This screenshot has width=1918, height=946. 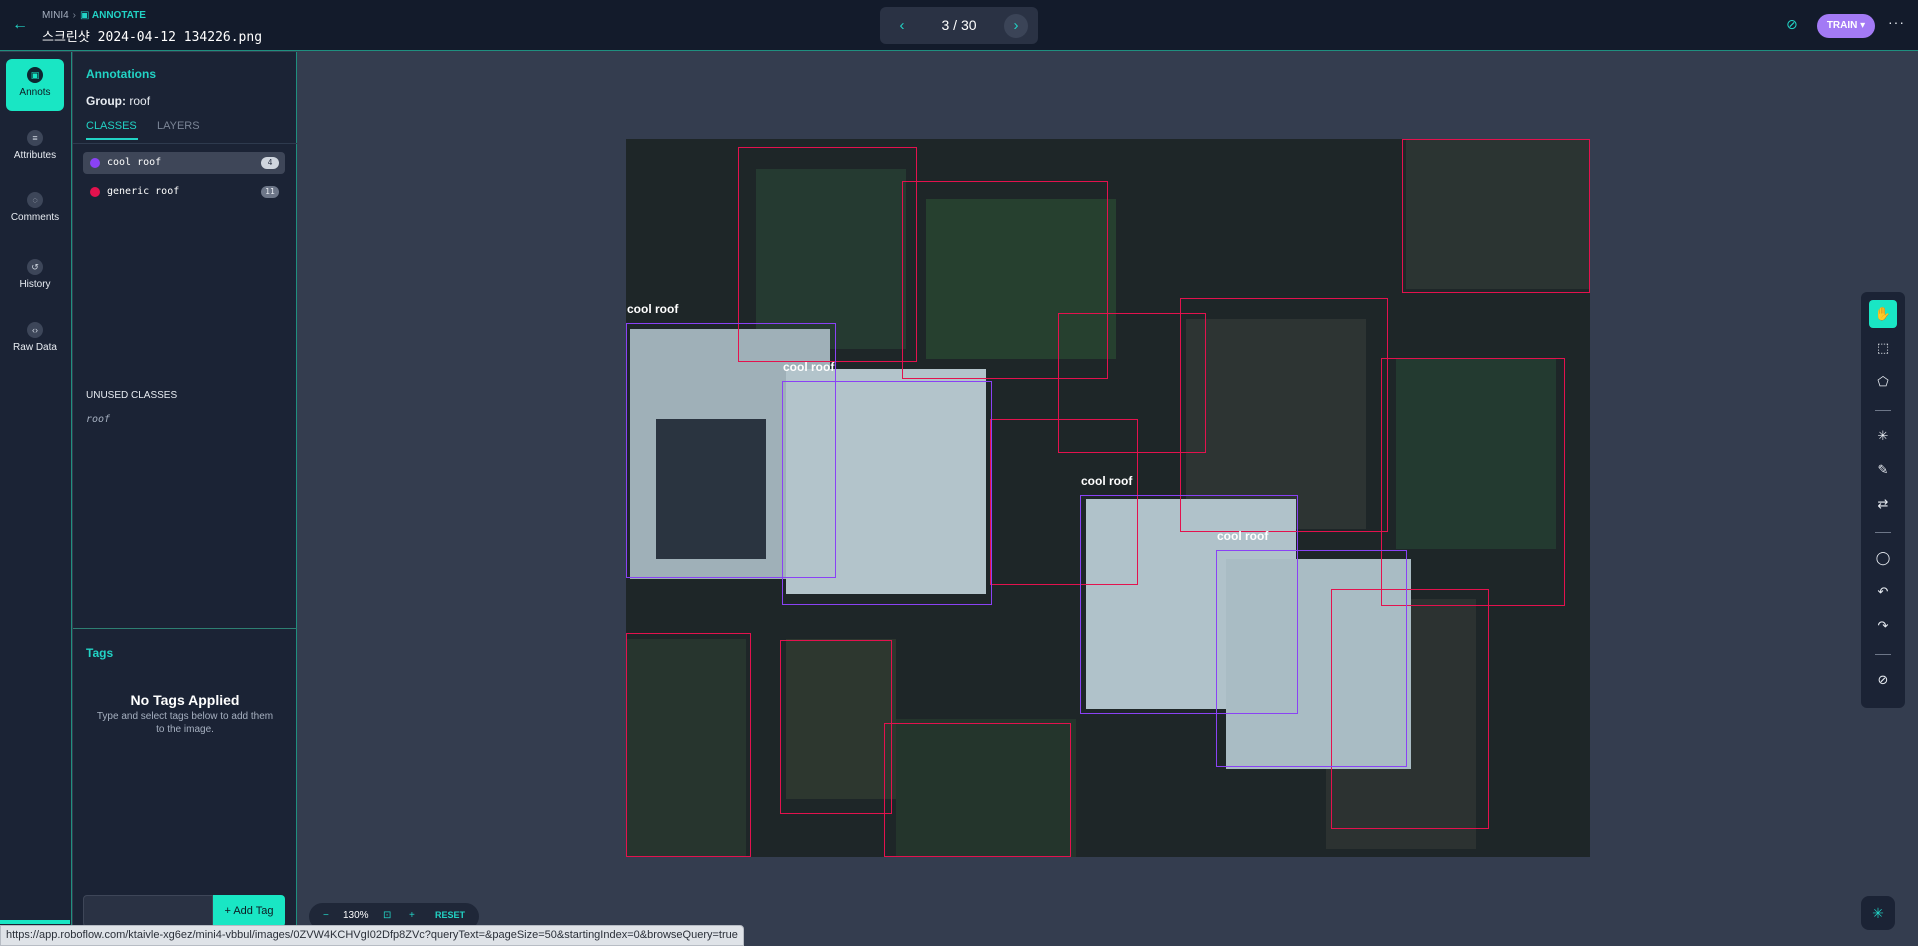 I want to click on nav-history: ↺ History, so click(x=35, y=277).